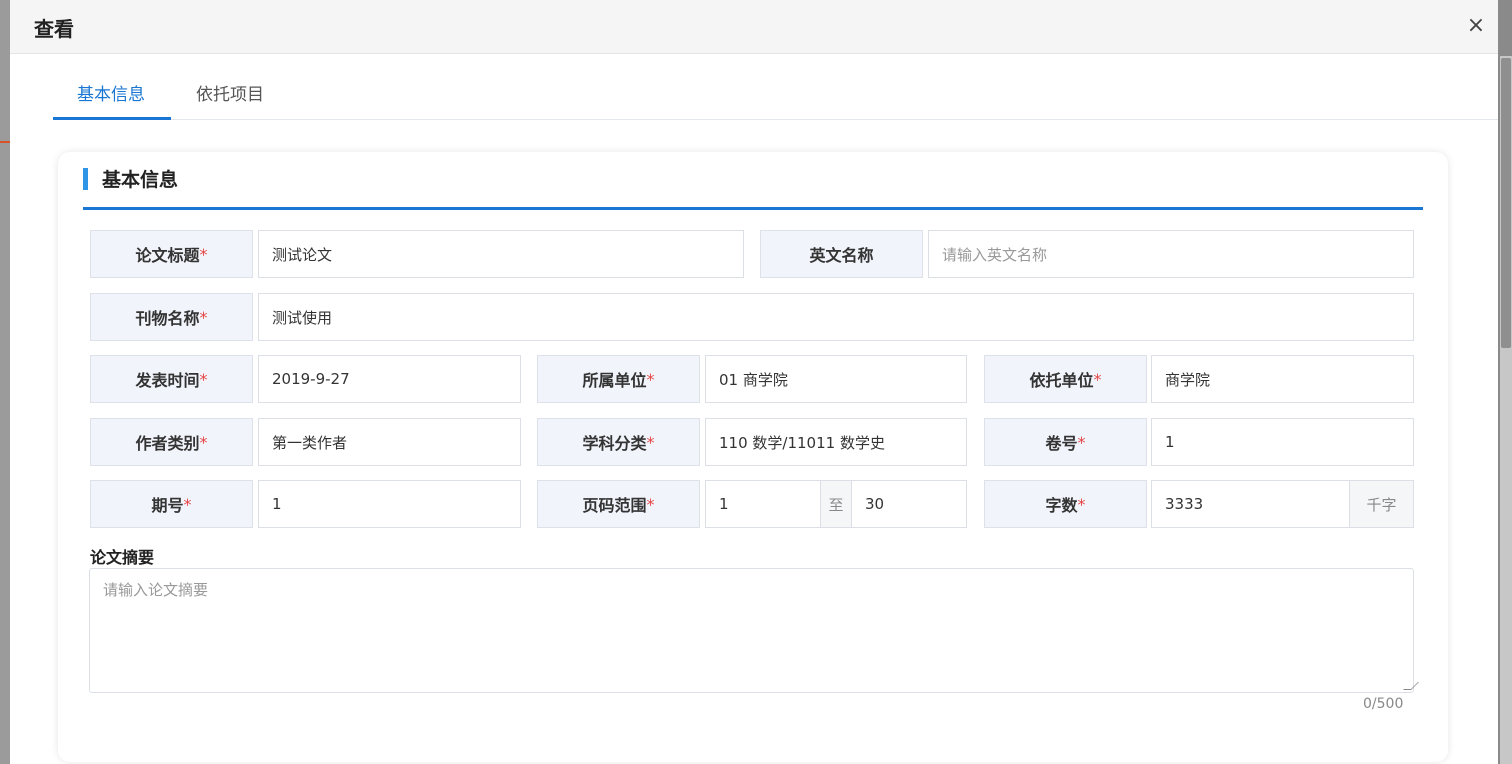 Image resolution: width=1512 pixels, height=764 pixels. What do you see at coordinates (122, 557) in the screenshot?
I see `abstract-label: 论文摘要` at bounding box center [122, 557].